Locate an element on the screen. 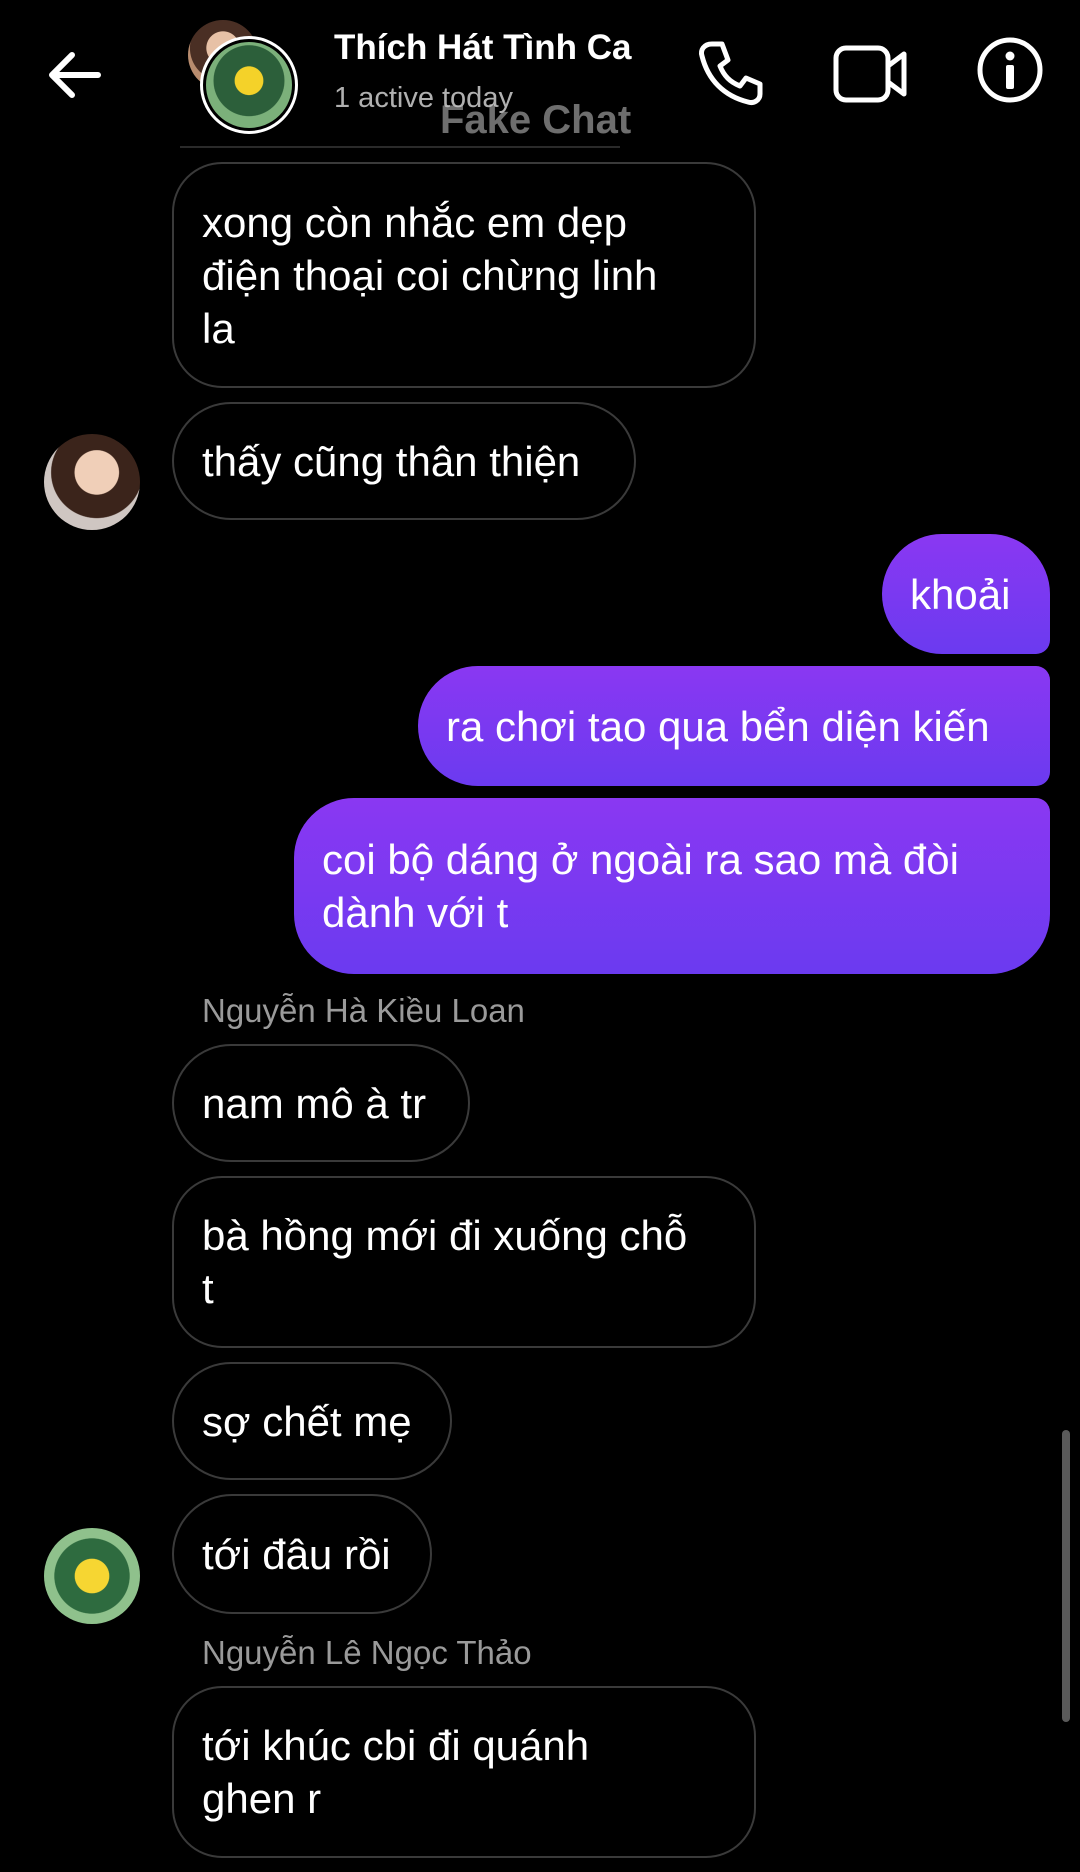  video-camera-icon is located at coordinates (870, 74).